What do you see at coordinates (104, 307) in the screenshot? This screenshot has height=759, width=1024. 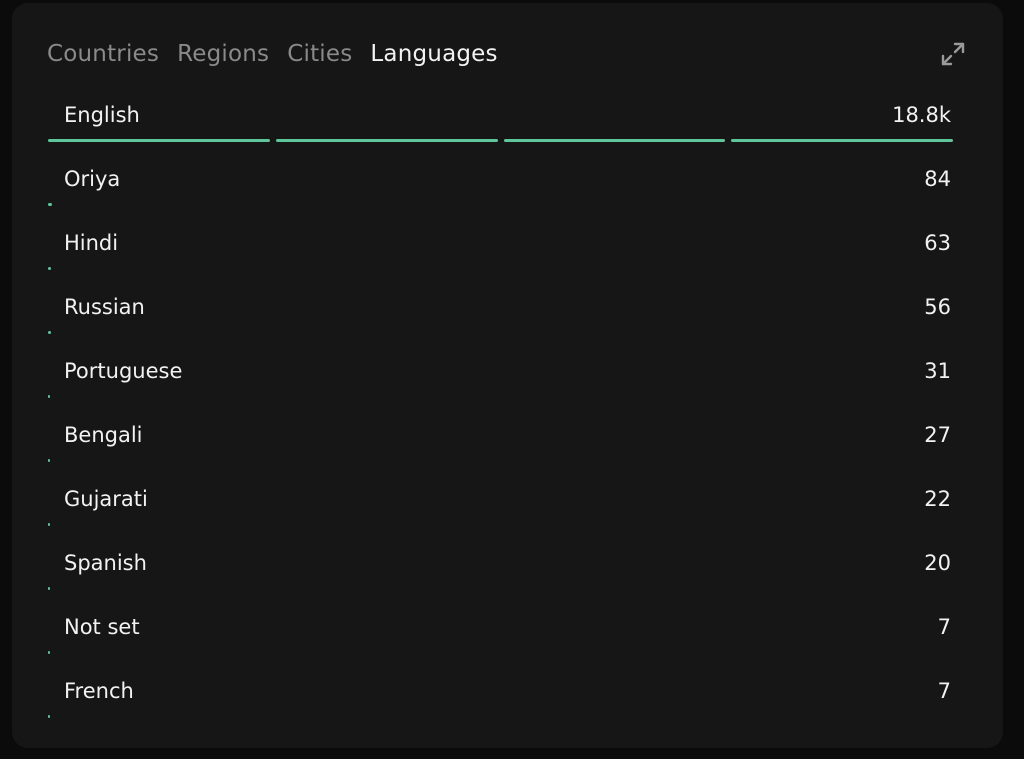 I see `language-label: Russian` at bounding box center [104, 307].